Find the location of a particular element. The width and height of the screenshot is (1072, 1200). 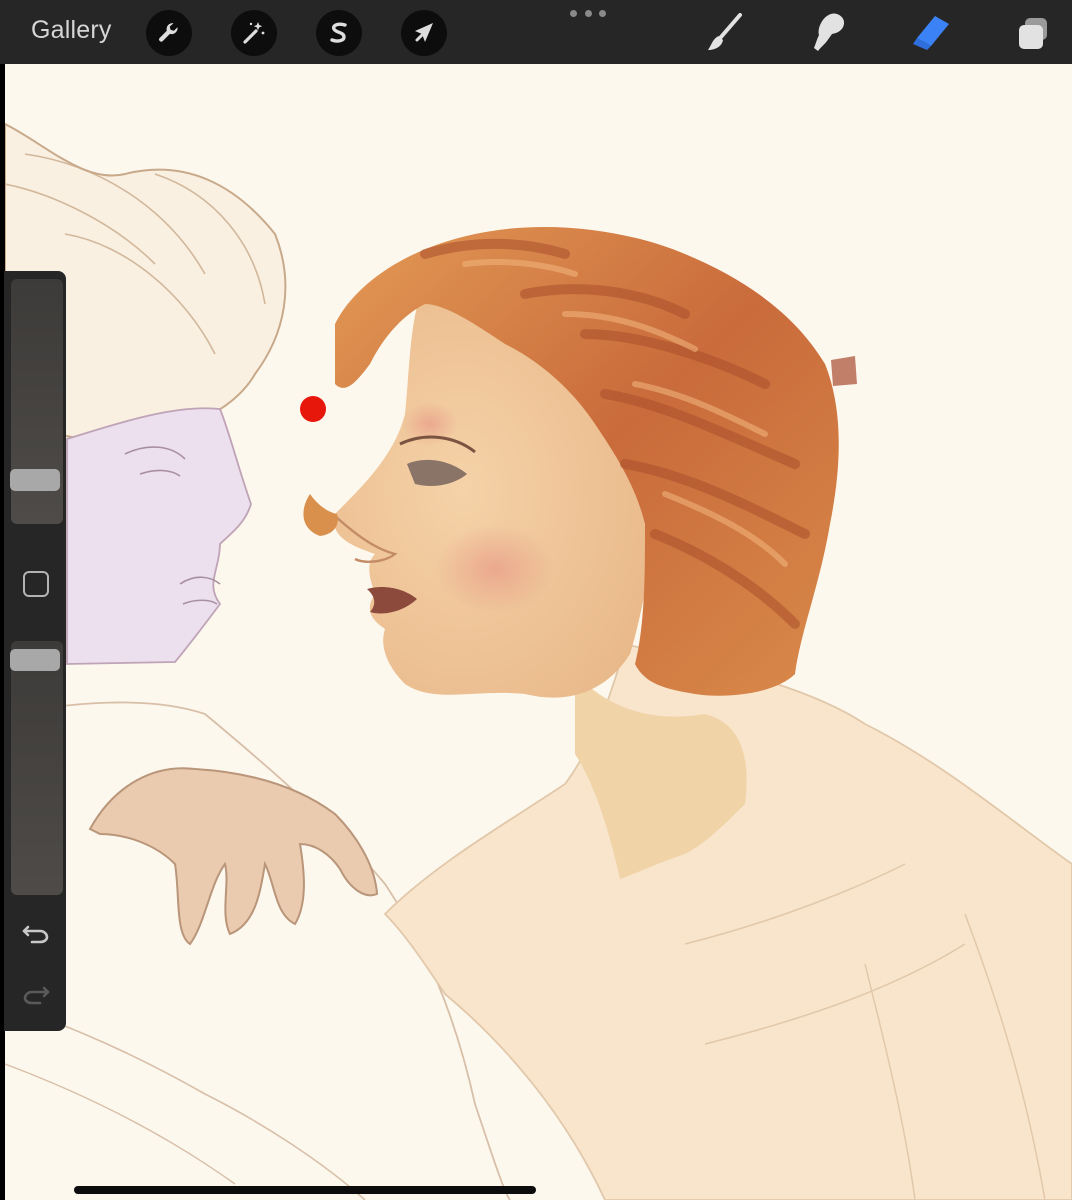

undo-icon is located at coordinates (35, 934).